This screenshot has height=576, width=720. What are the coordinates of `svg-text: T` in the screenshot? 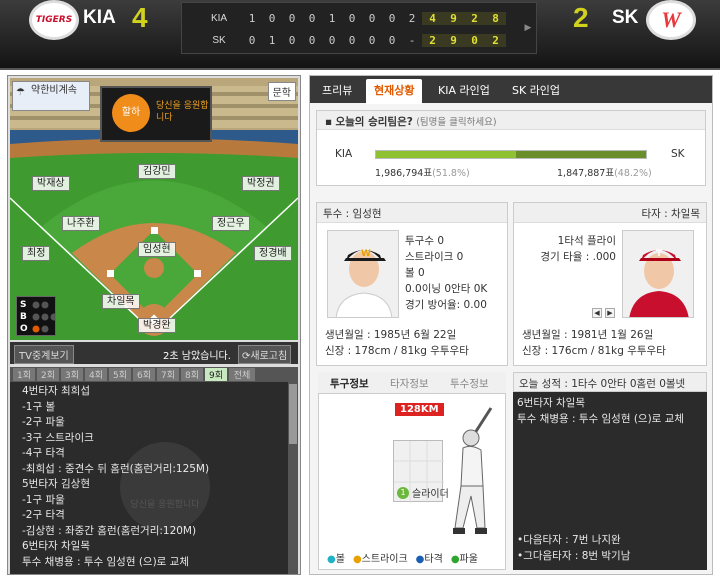 It's located at (659, 254).